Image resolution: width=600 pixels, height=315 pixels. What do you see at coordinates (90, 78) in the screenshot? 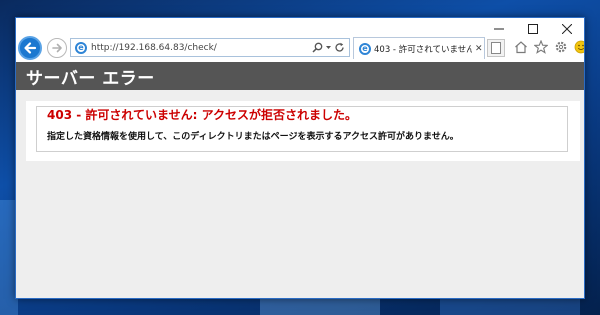
I see `page-title: サーバー エラー` at bounding box center [90, 78].